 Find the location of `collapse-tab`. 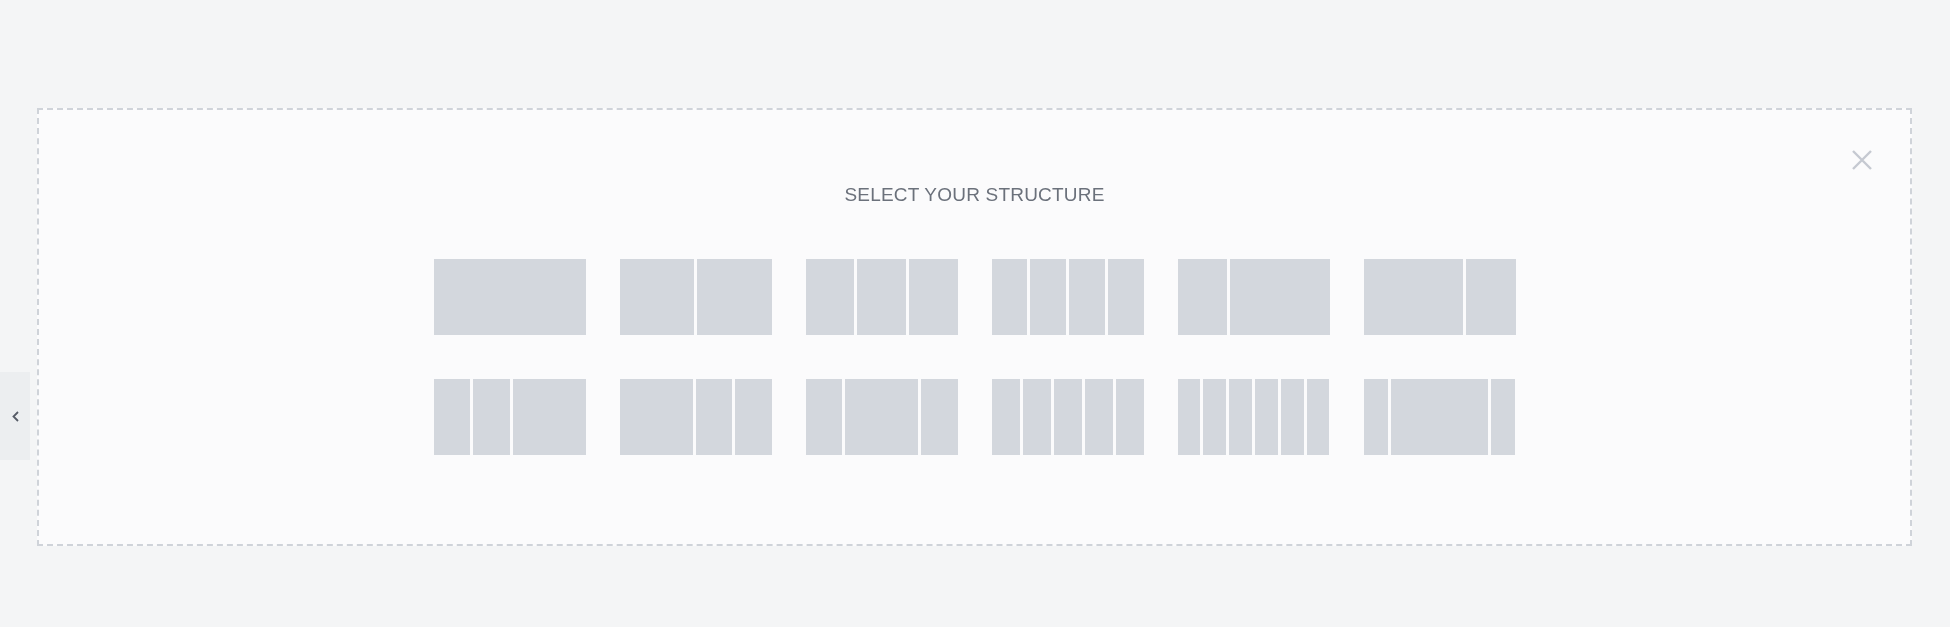

collapse-tab is located at coordinates (15, 416).